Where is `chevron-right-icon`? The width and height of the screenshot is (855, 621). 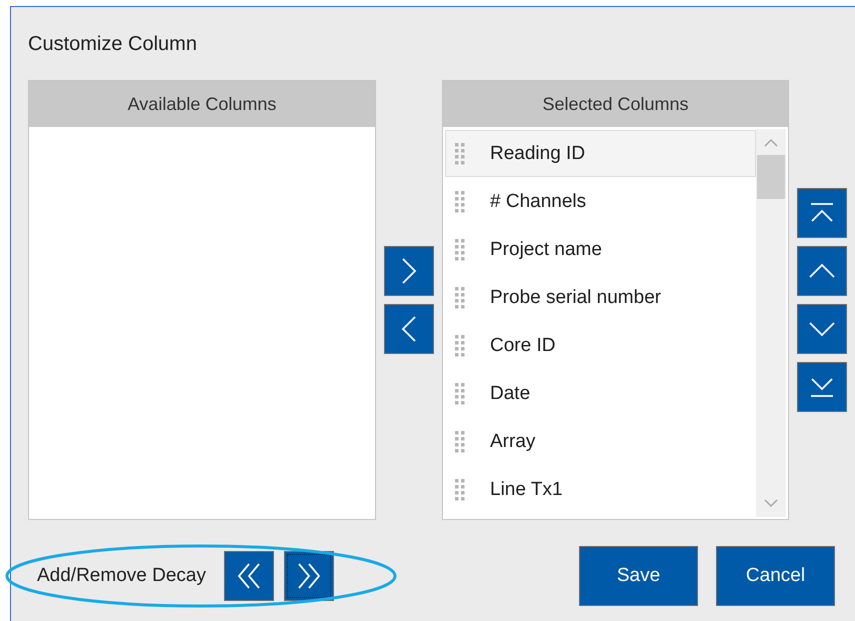
chevron-right-icon is located at coordinates (409, 271).